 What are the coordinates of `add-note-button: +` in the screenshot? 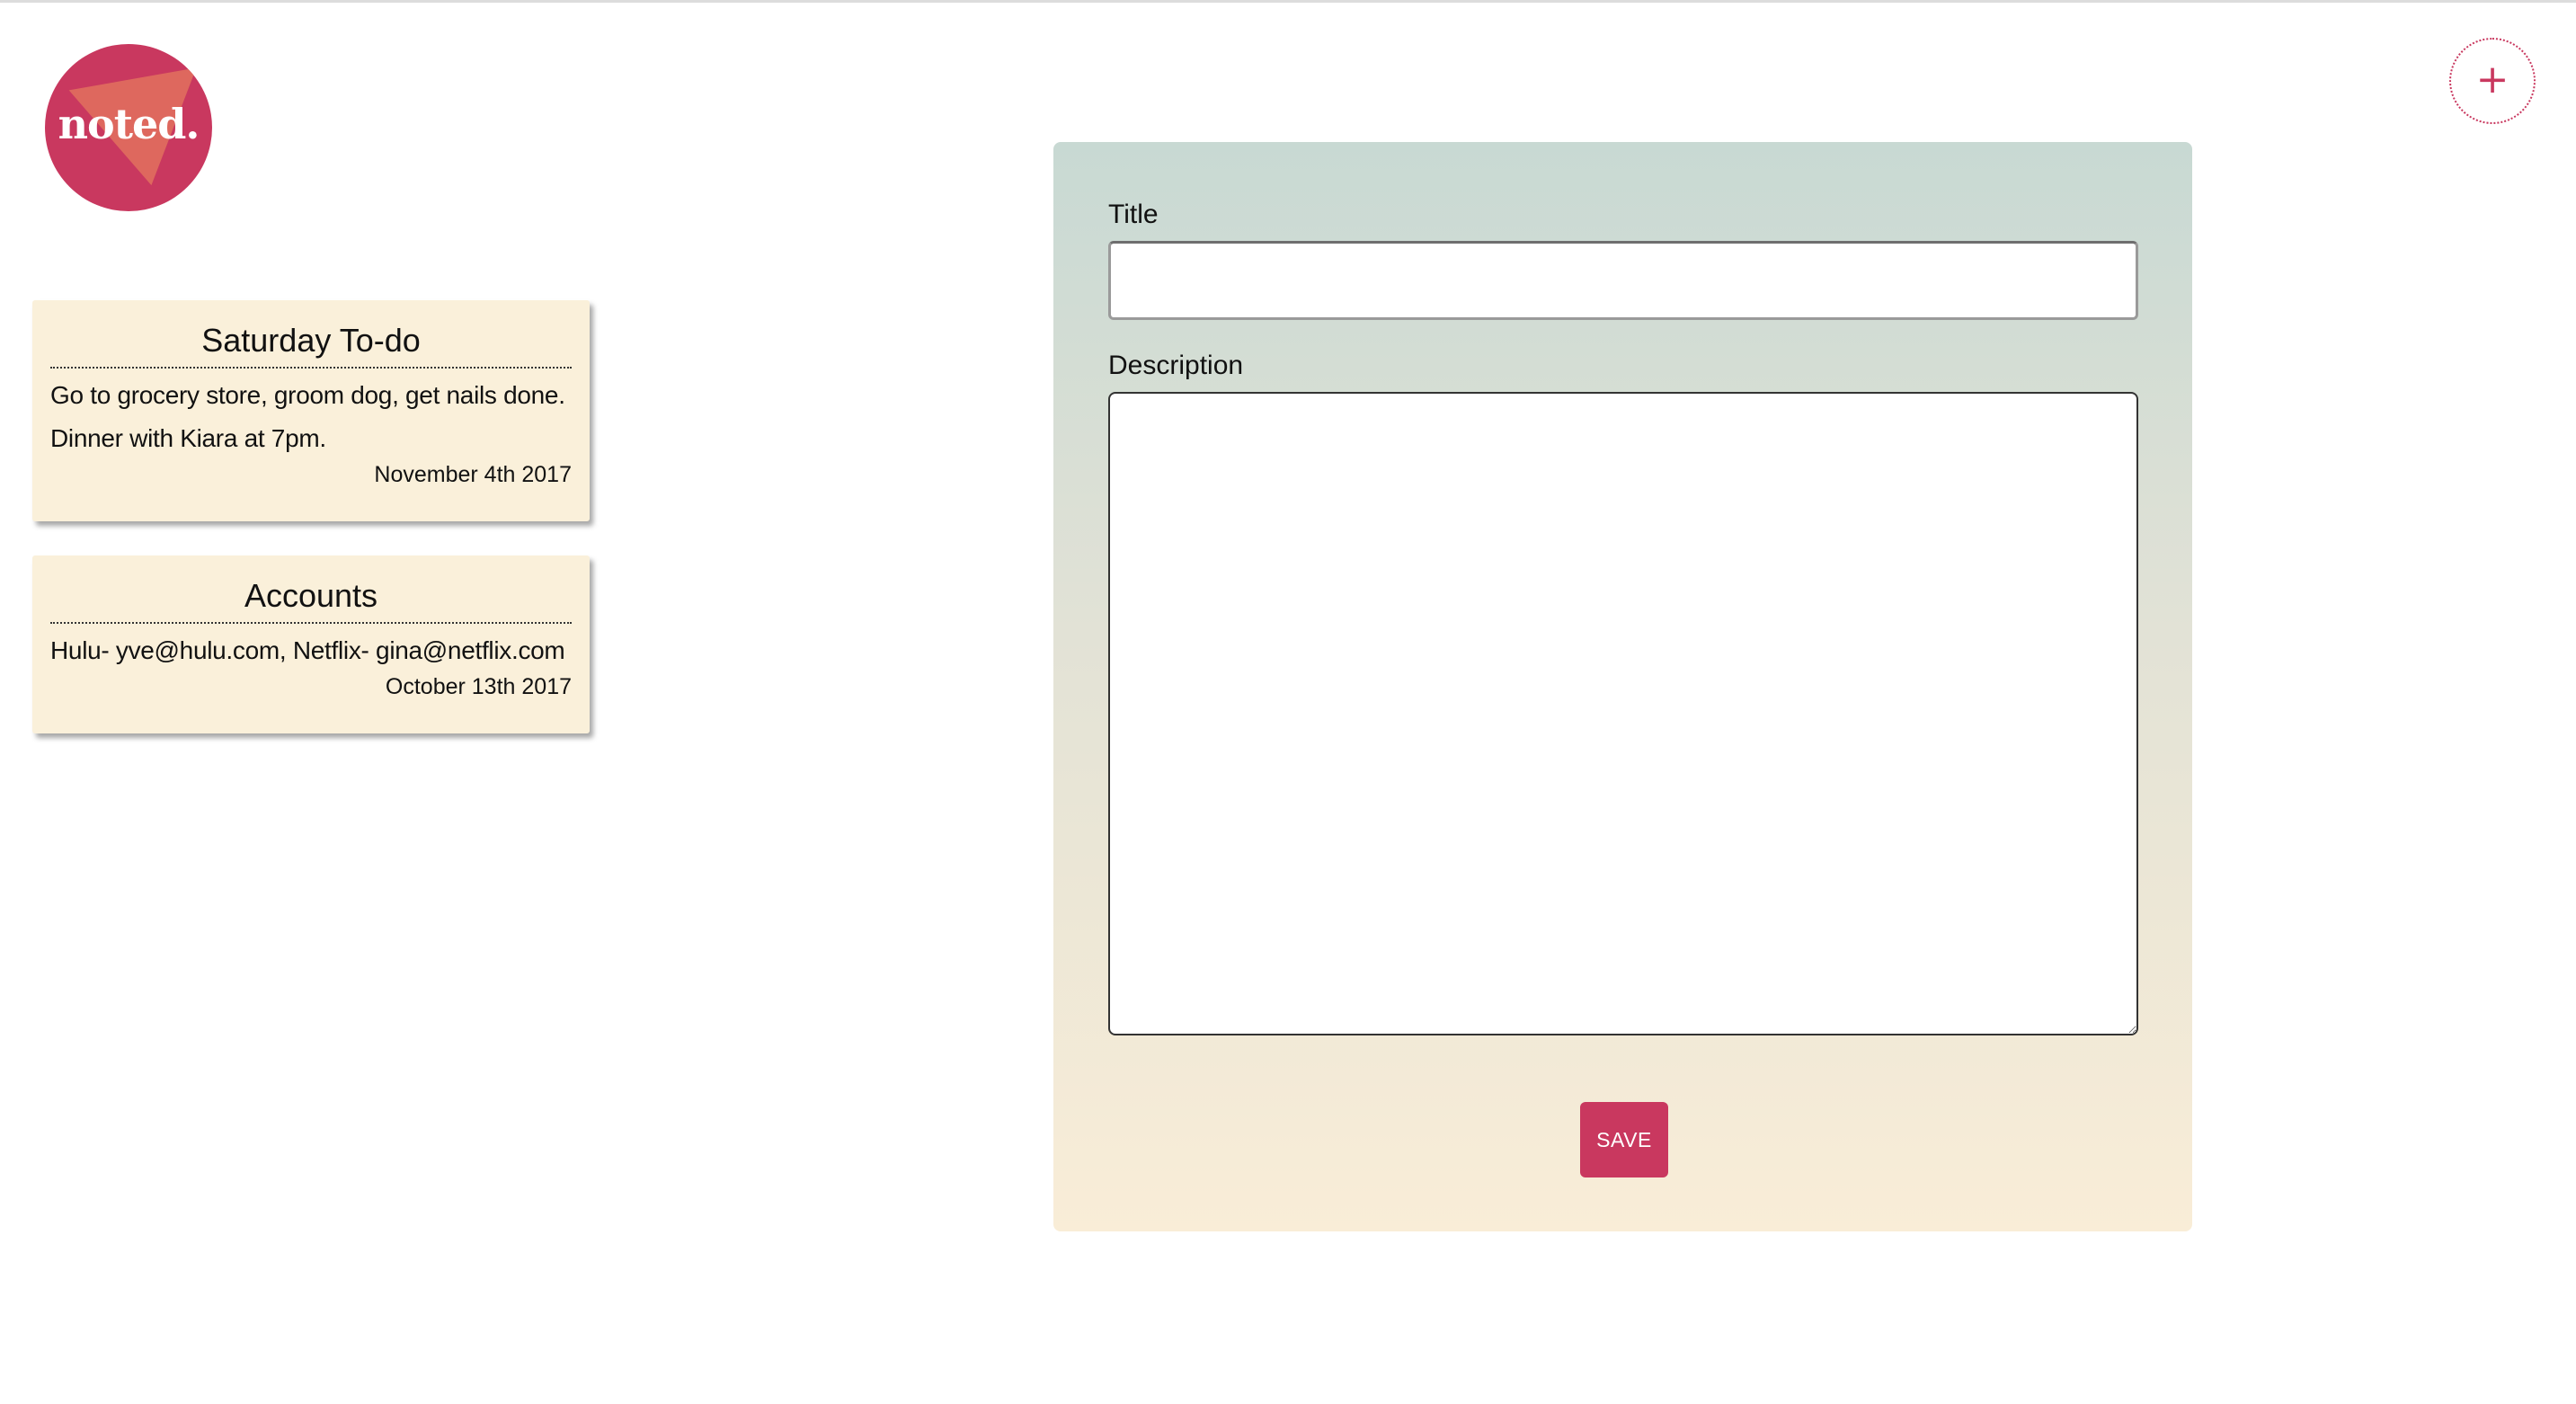 It's located at (2492, 81).